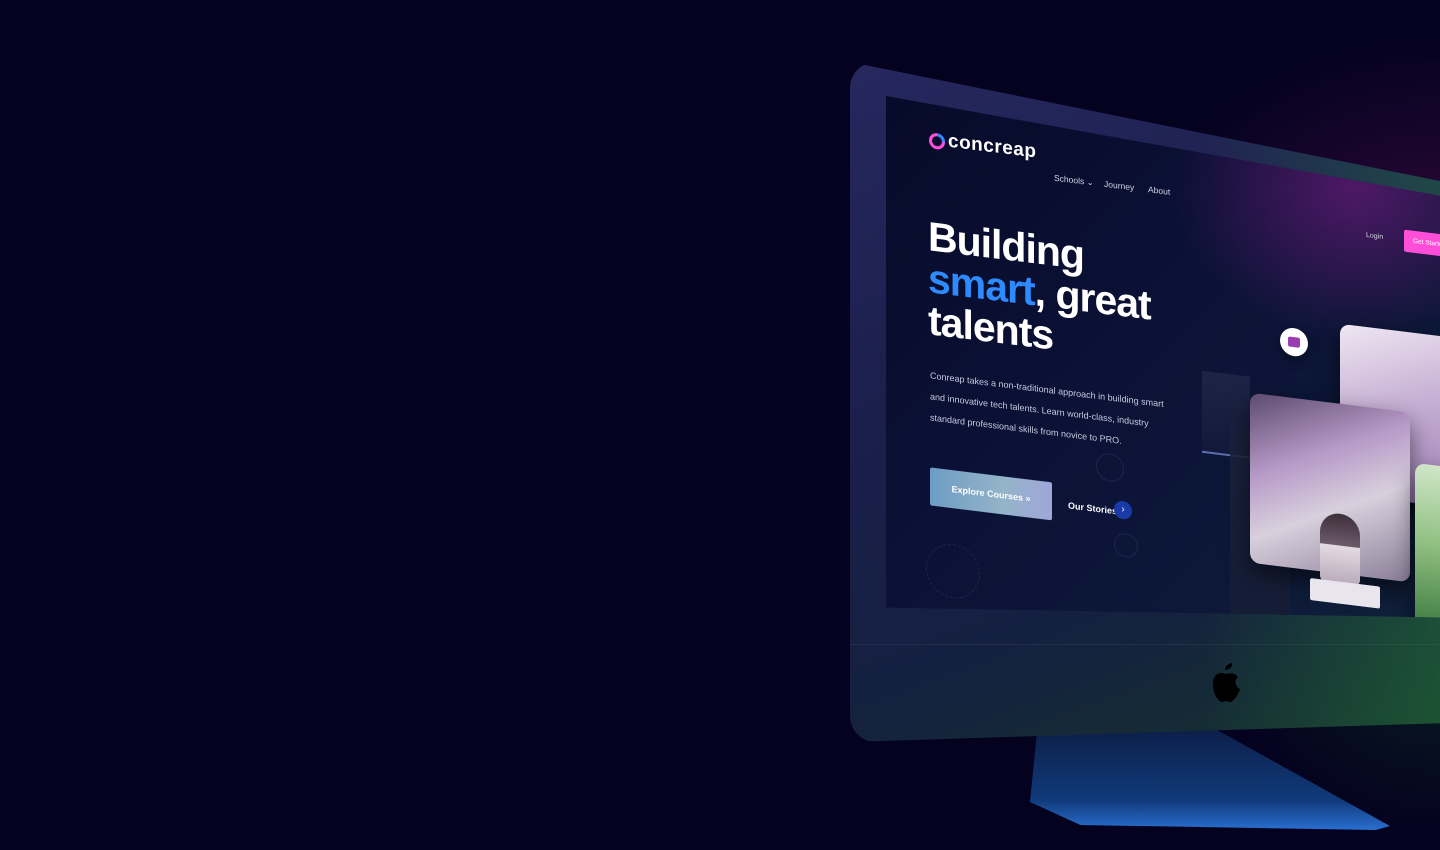  Describe the element at coordinates (1123, 510) in the screenshot. I see `chevron-right-icon: ›` at that location.